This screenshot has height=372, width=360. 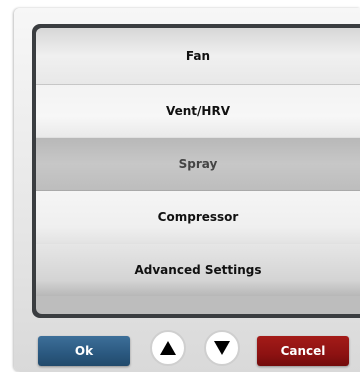 I want to click on menu-item-advanced-settings: Advanced Settings, so click(x=198, y=270).